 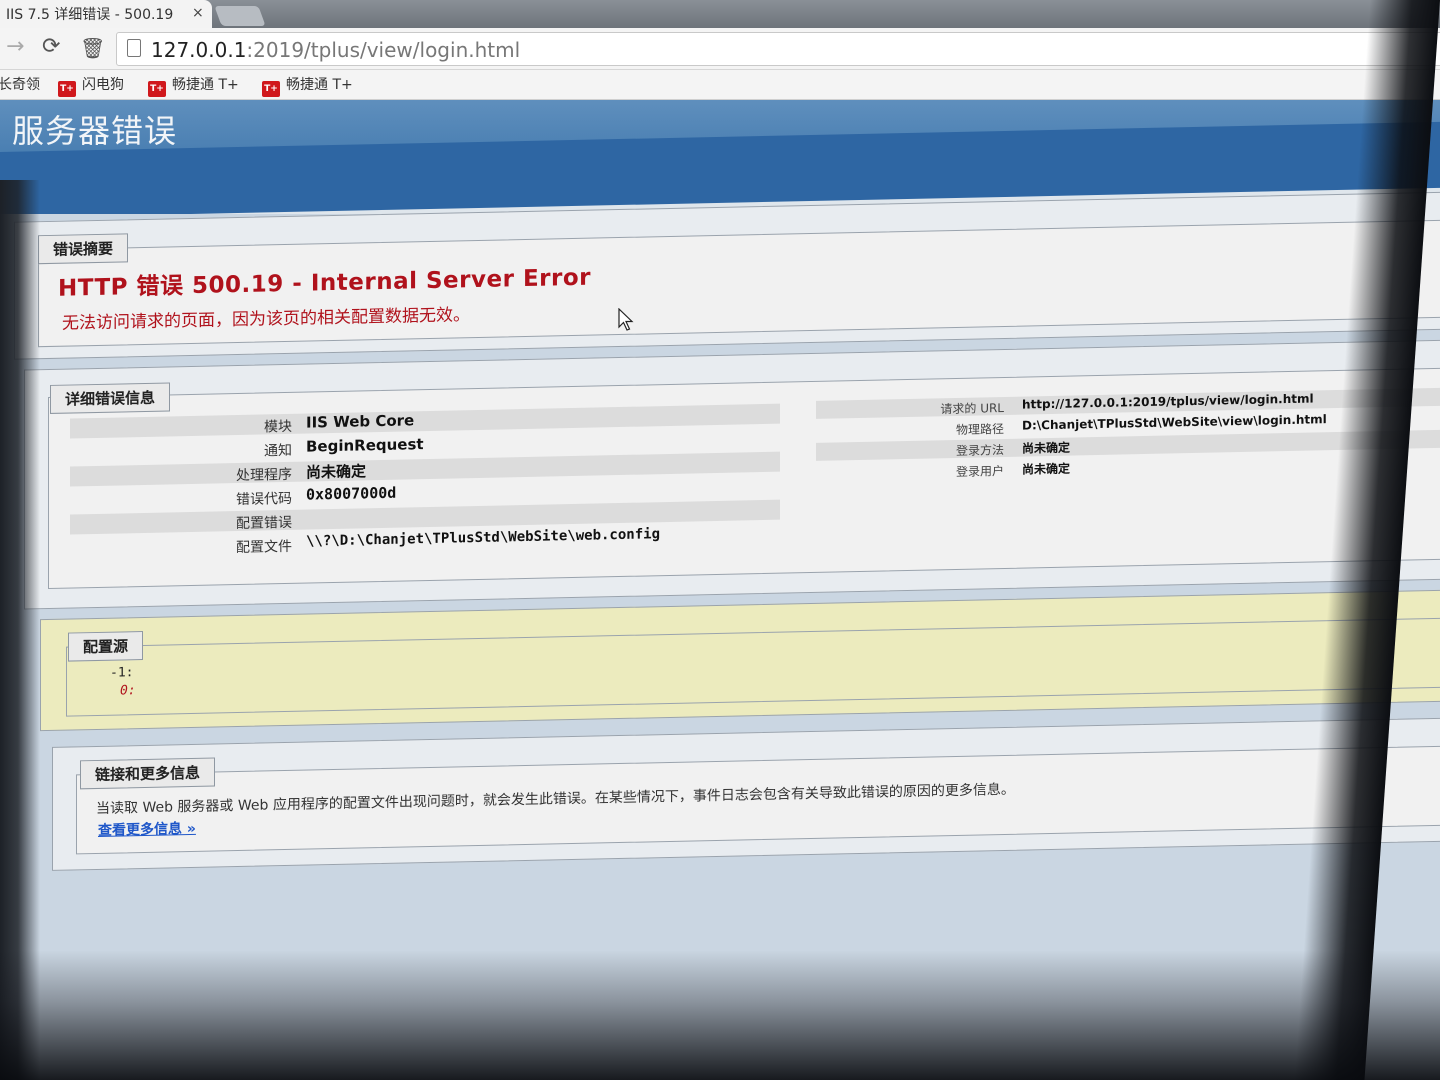 What do you see at coordinates (979, 450) in the screenshot?
I see `detail-label: 登录方法` at bounding box center [979, 450].